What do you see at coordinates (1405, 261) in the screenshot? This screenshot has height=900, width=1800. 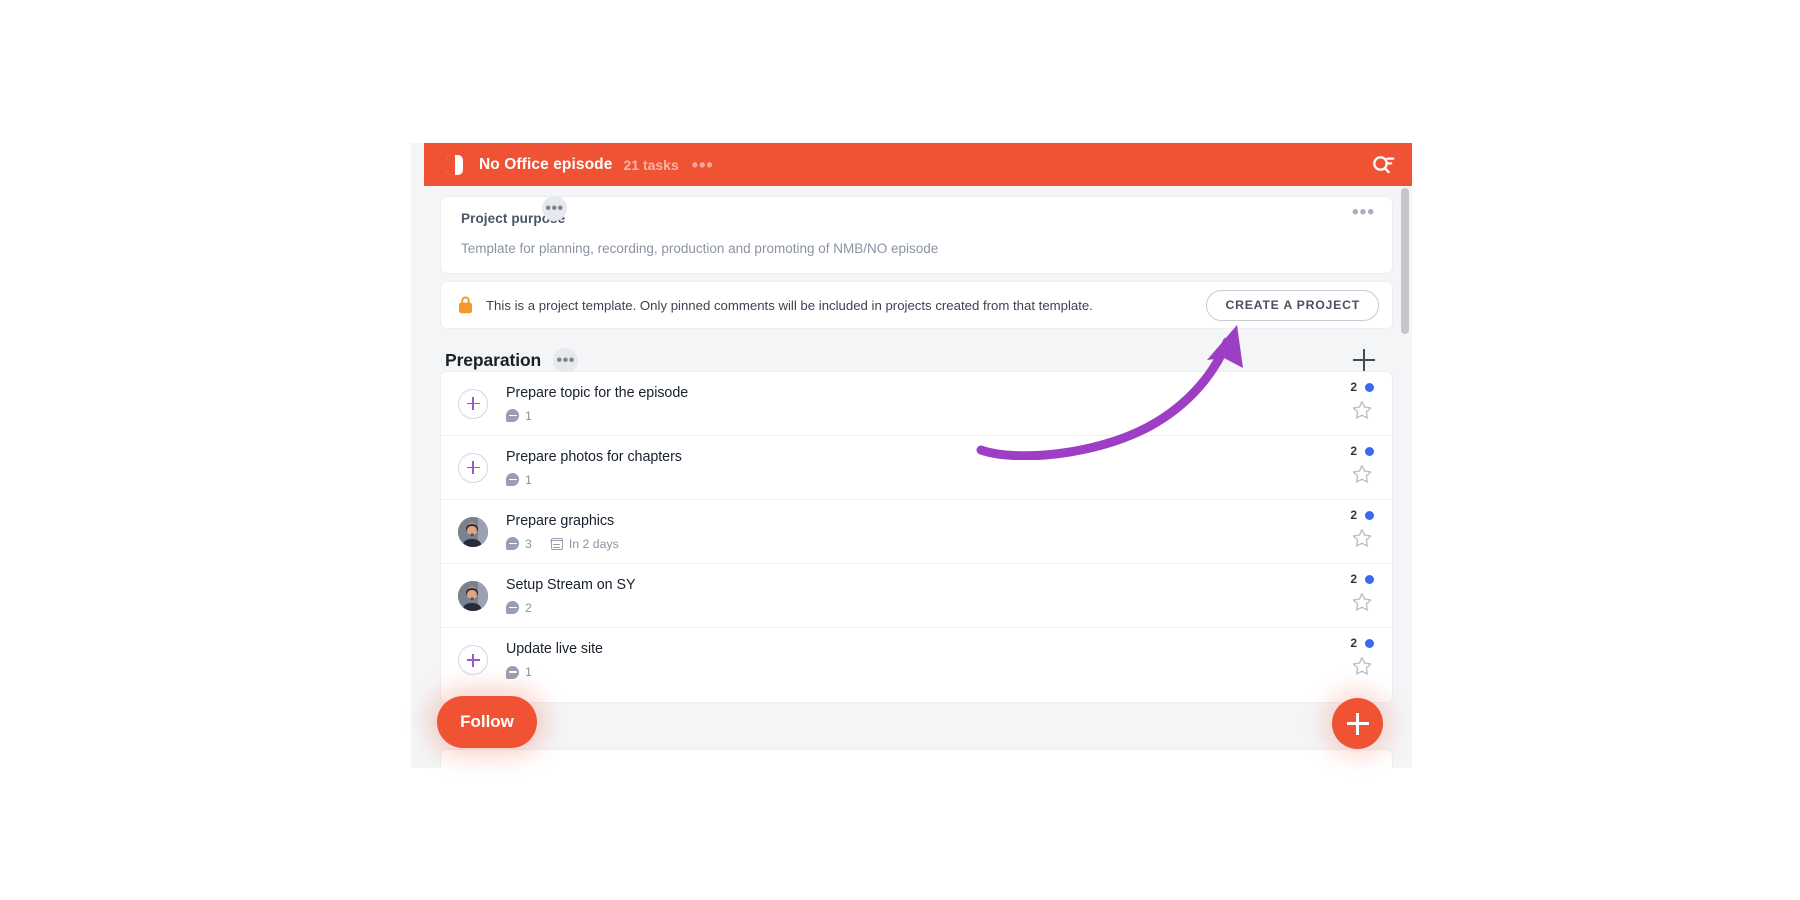 I see `inner-scrollbar-thumb` at bounding box center [1405, 261].